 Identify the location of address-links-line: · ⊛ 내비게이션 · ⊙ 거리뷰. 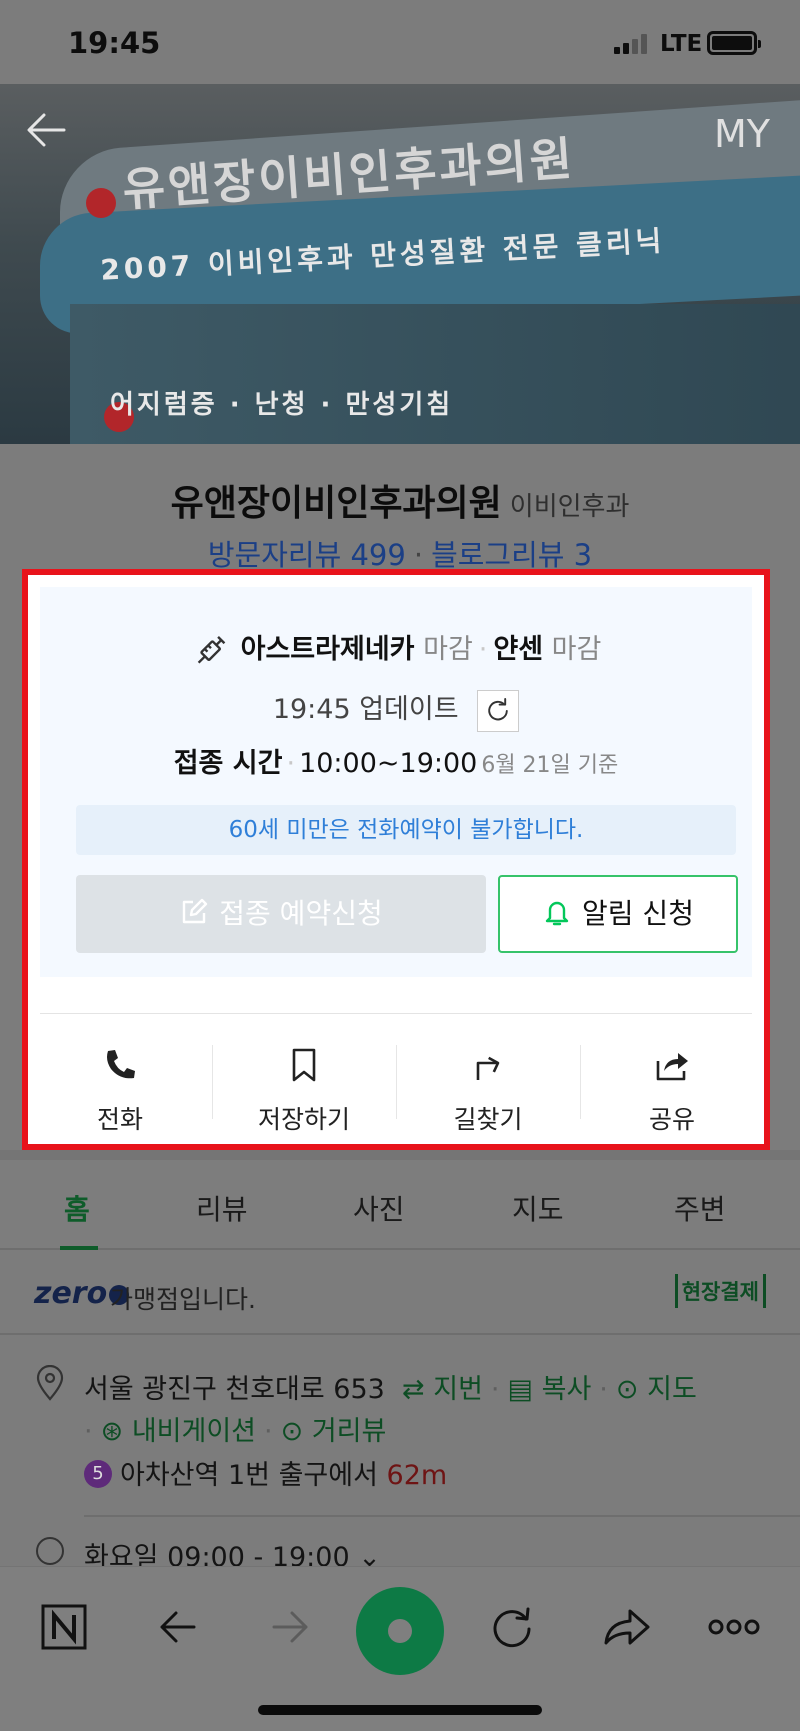
(235, 1431).